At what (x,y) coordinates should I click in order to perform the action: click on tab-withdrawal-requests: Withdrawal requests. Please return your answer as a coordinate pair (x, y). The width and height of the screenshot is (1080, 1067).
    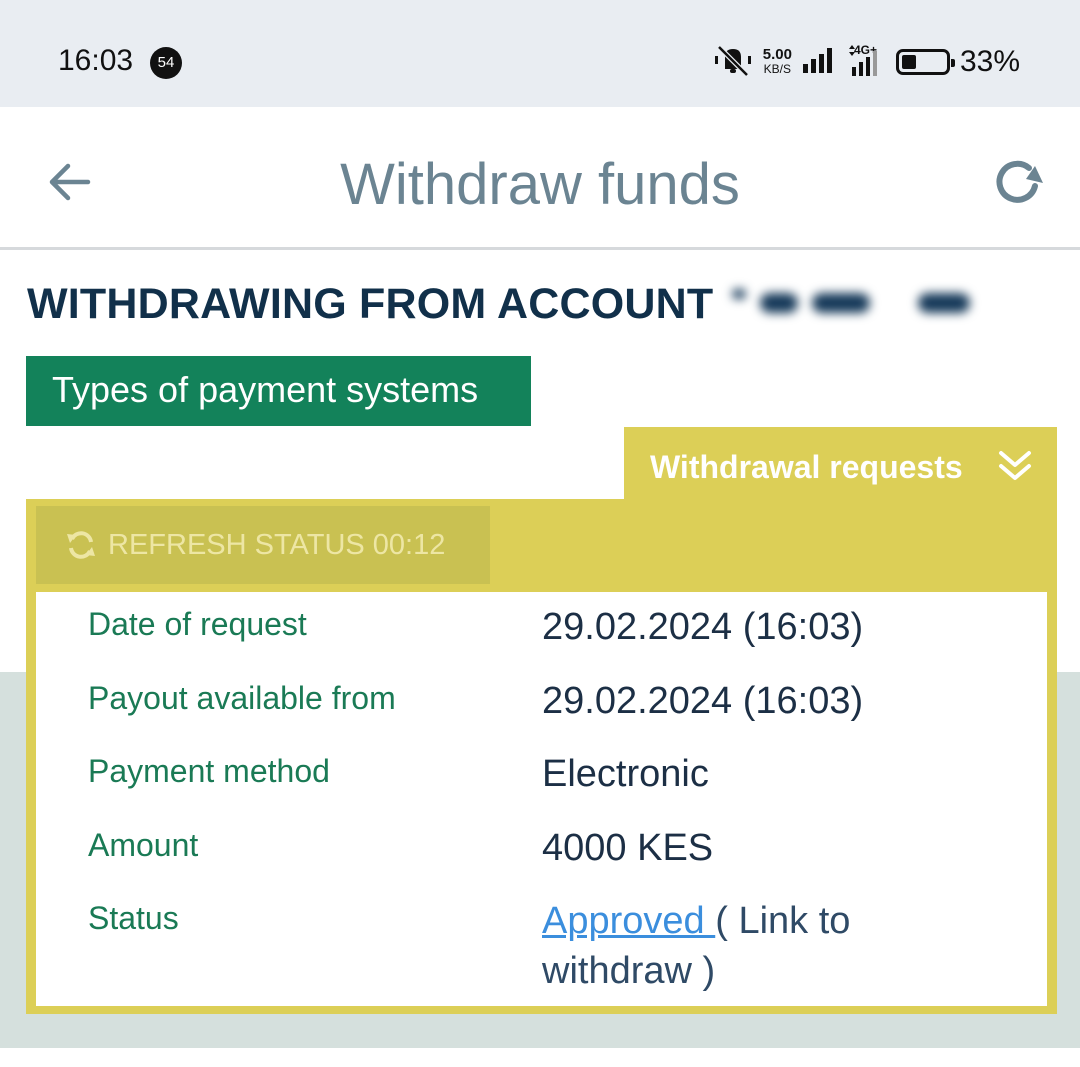
    Looking at the image, I should click on (840, 464).